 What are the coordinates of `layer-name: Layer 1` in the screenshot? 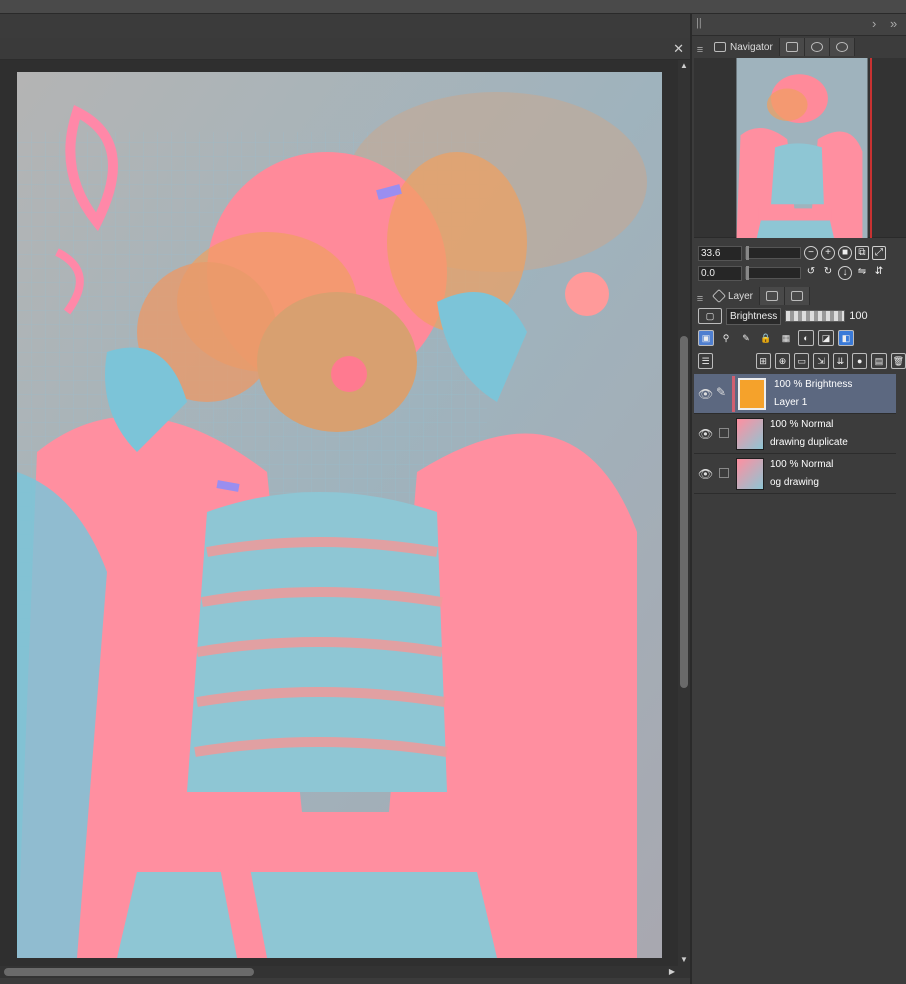 It's located at (790, 402).